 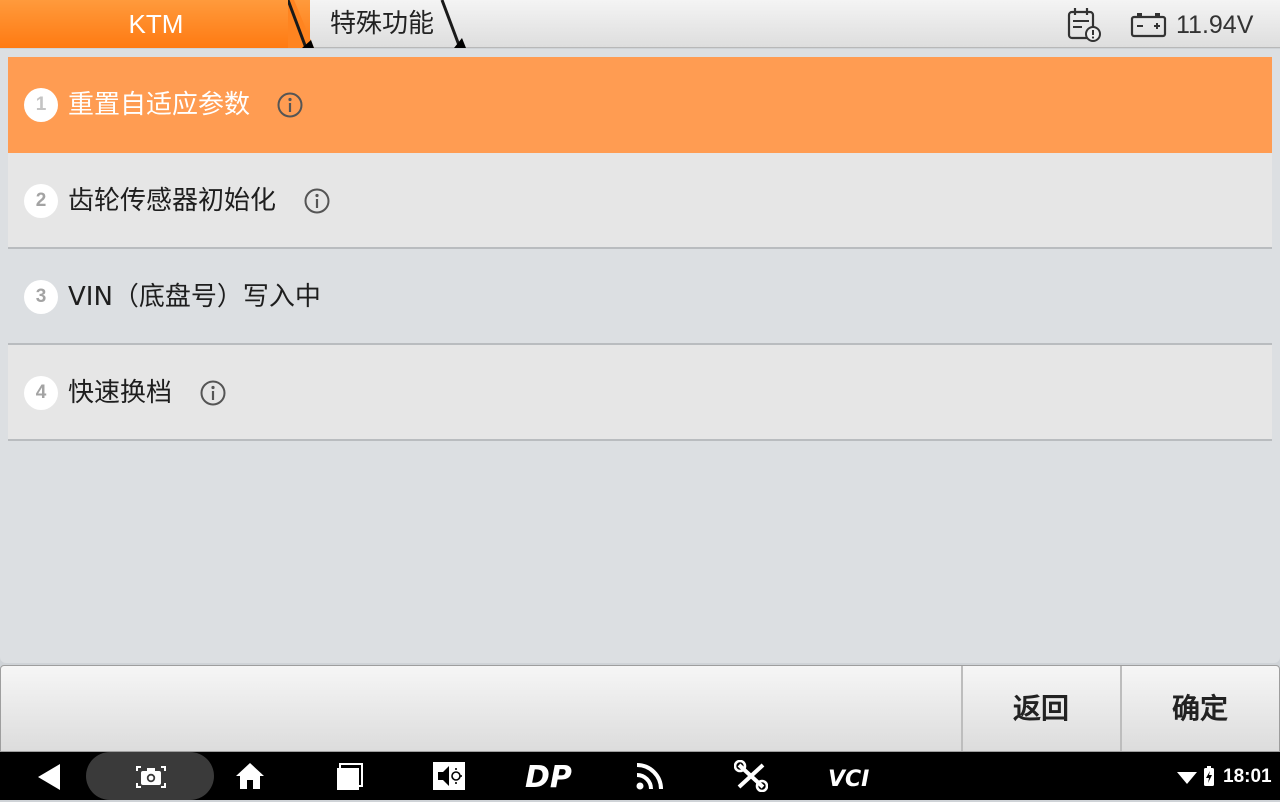 What do you see at coordinates (194, 297) in the screenshot?
I see `item-label: VIN（底盘号）写入中` at bounding box center [194, 297].